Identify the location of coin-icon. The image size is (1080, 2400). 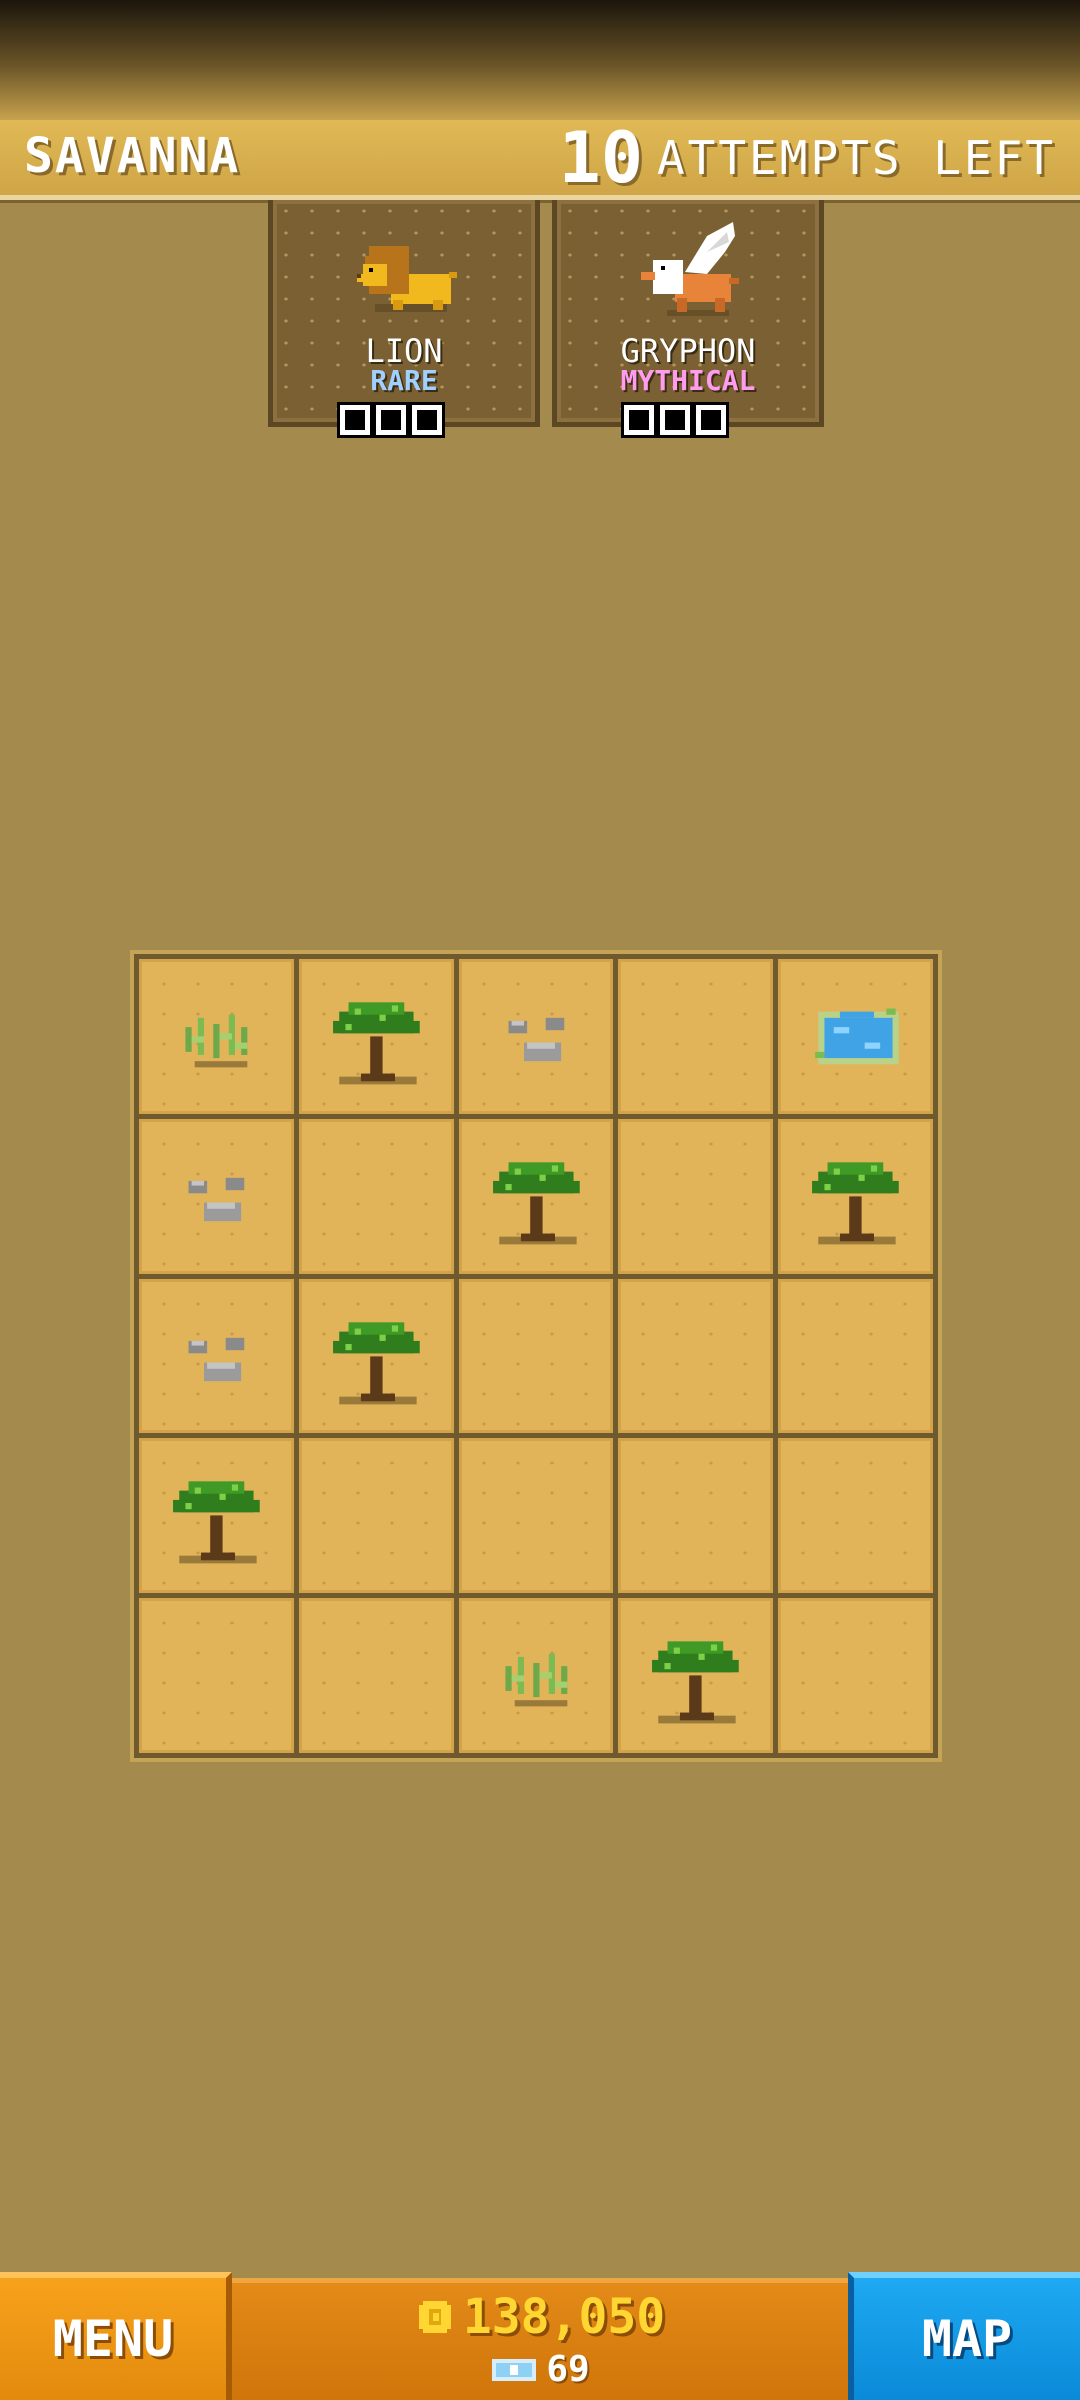
(434, 2317).